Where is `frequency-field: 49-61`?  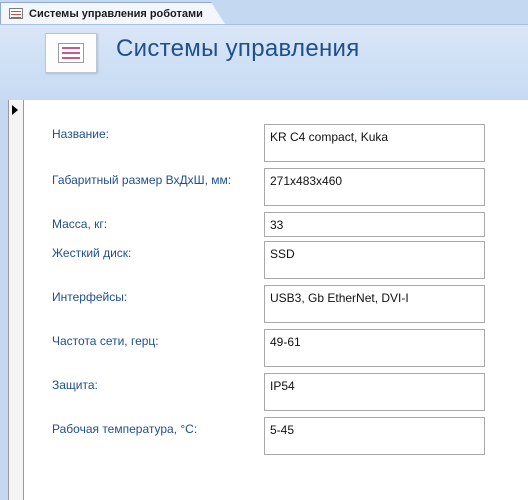
frequency-field: 49-61 is located at coordinates (374, 348).